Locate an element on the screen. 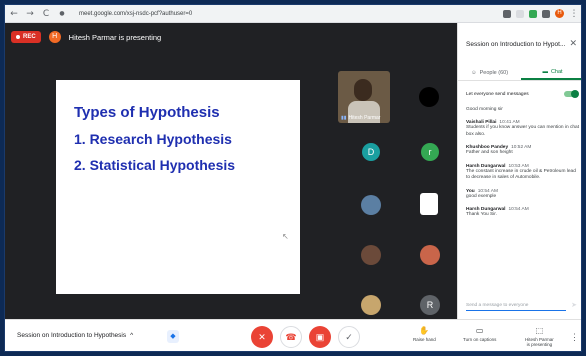 The height and width of the screenshot is (356, 586). check-icon: ✓ is located at coordinates (349, 336).